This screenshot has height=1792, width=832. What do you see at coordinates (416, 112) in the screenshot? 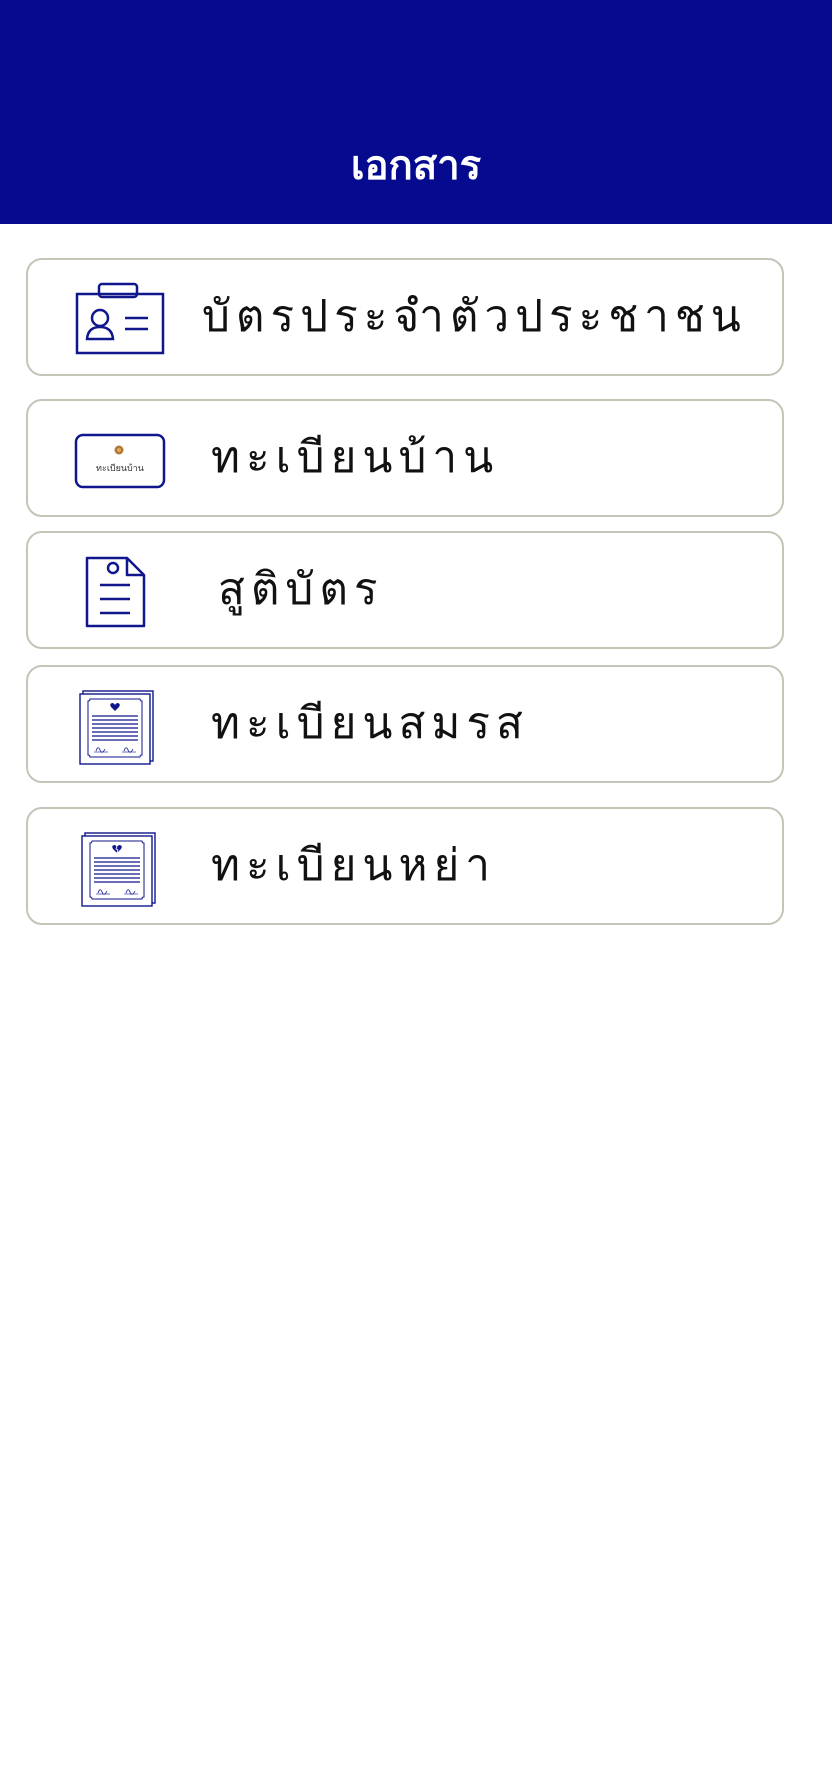
I see `app-header: เอกสาร` at bounding box center [416, 112].